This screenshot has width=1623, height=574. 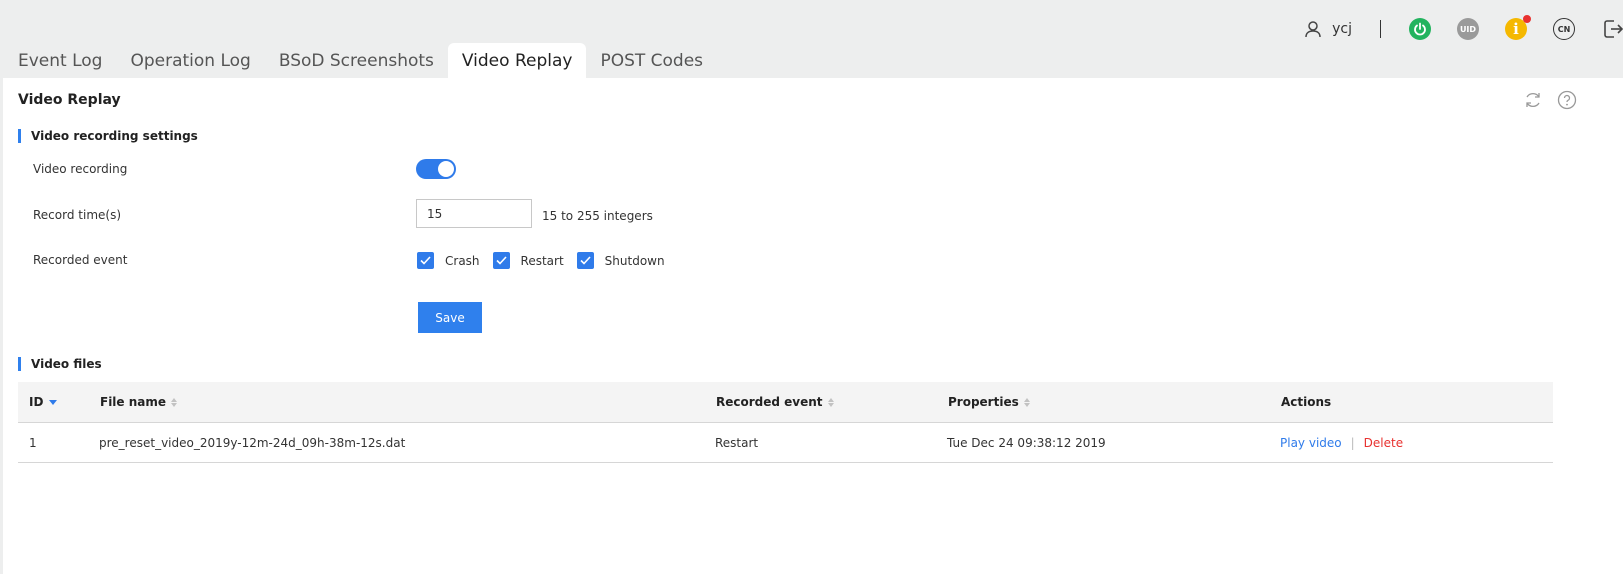 What do you see at coordinates (769, 402) in the screenshot?
I see `column-header-label: Recorded event` at bounding box center [769, 402].